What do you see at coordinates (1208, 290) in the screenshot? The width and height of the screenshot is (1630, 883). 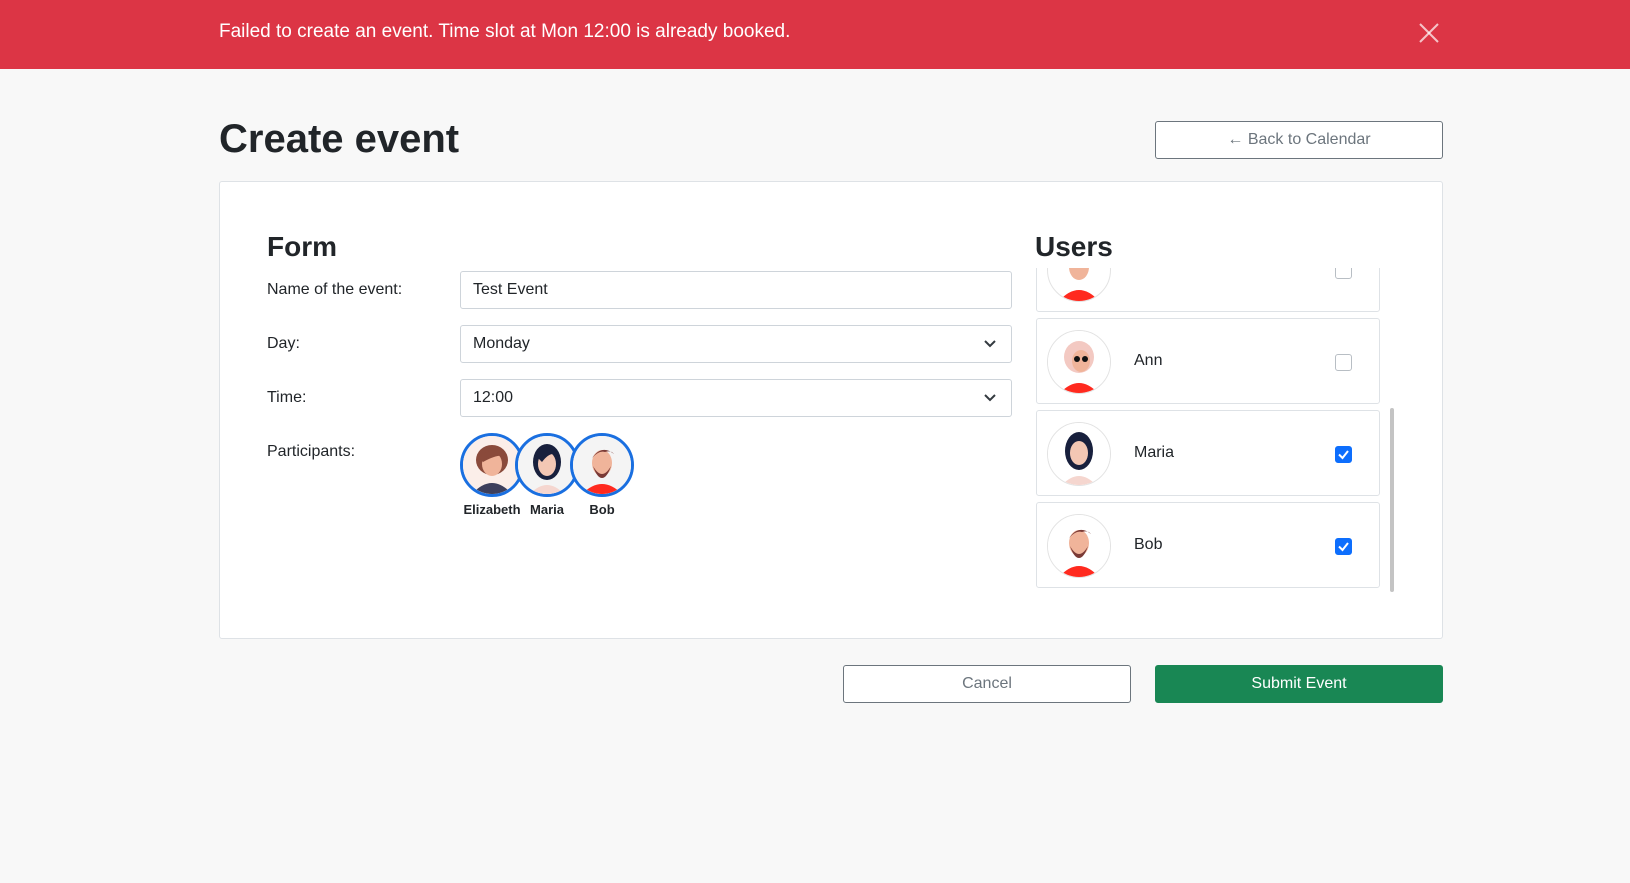 I see `user-card` at bounding box center [1208, 290].